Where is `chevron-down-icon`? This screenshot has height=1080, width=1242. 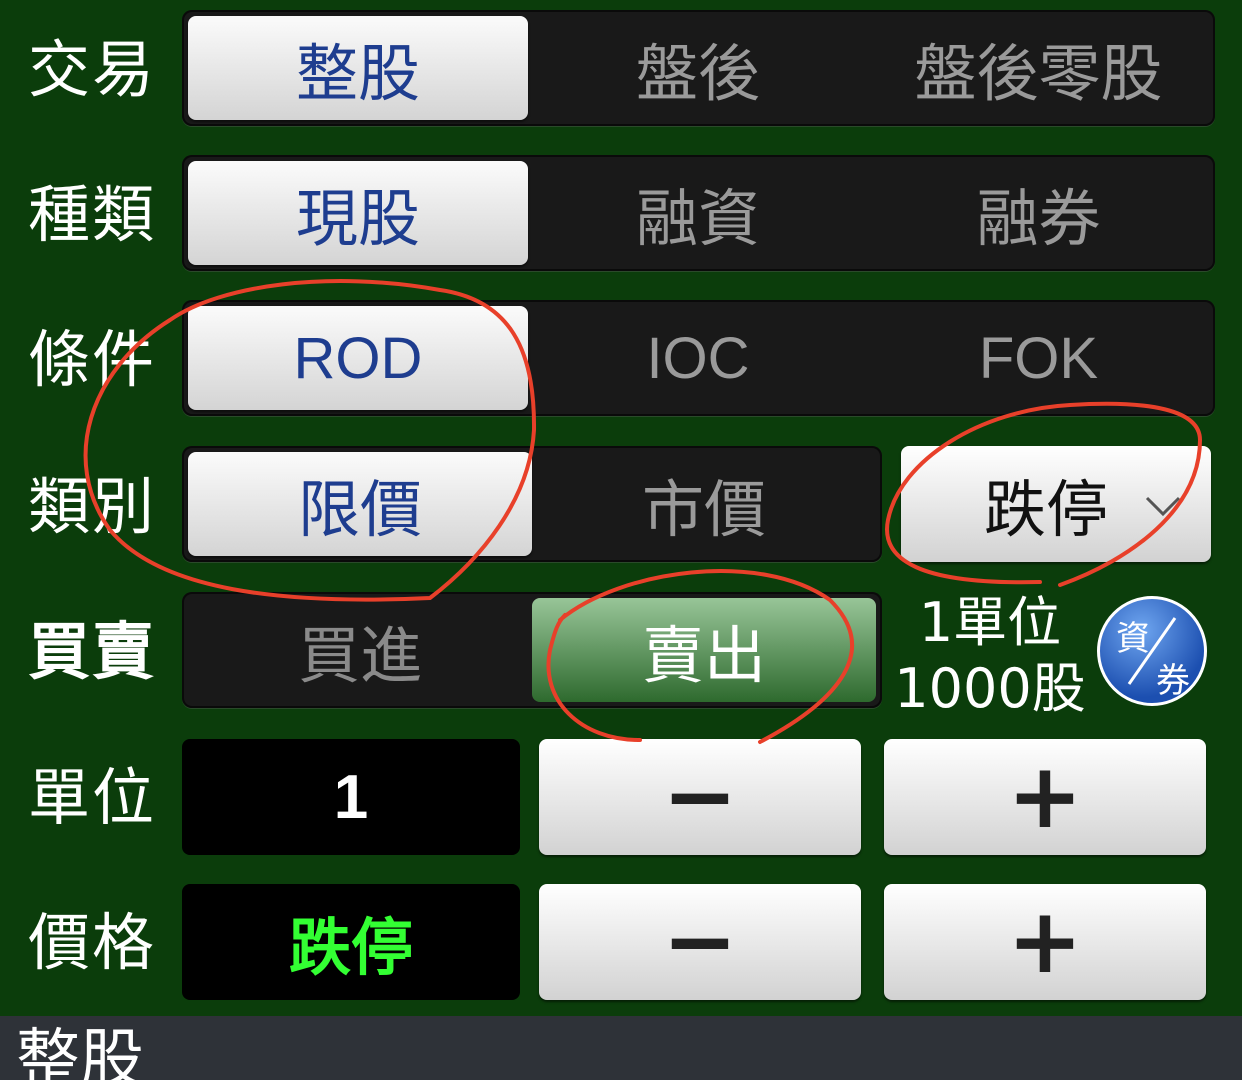
chevron-down-icon is located at coordinates (1163, 506).